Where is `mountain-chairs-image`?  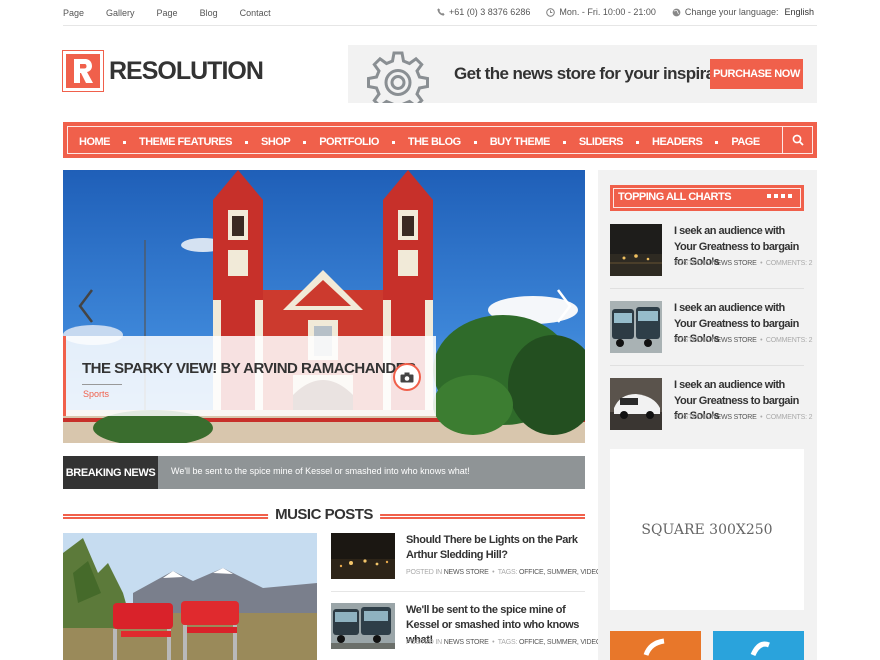
mountain-chairs-image is located at coordinates (190, 596).